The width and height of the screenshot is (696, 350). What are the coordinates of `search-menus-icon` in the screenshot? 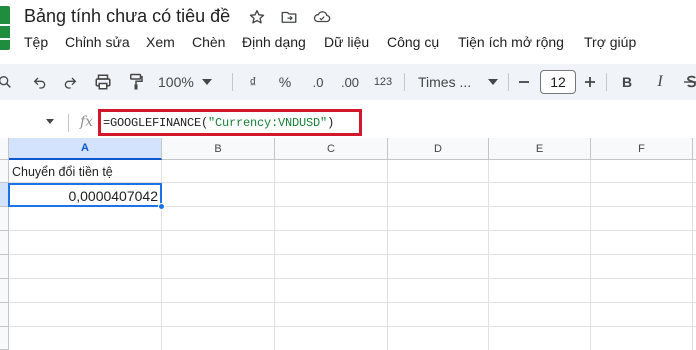 It's located at (7, 82).